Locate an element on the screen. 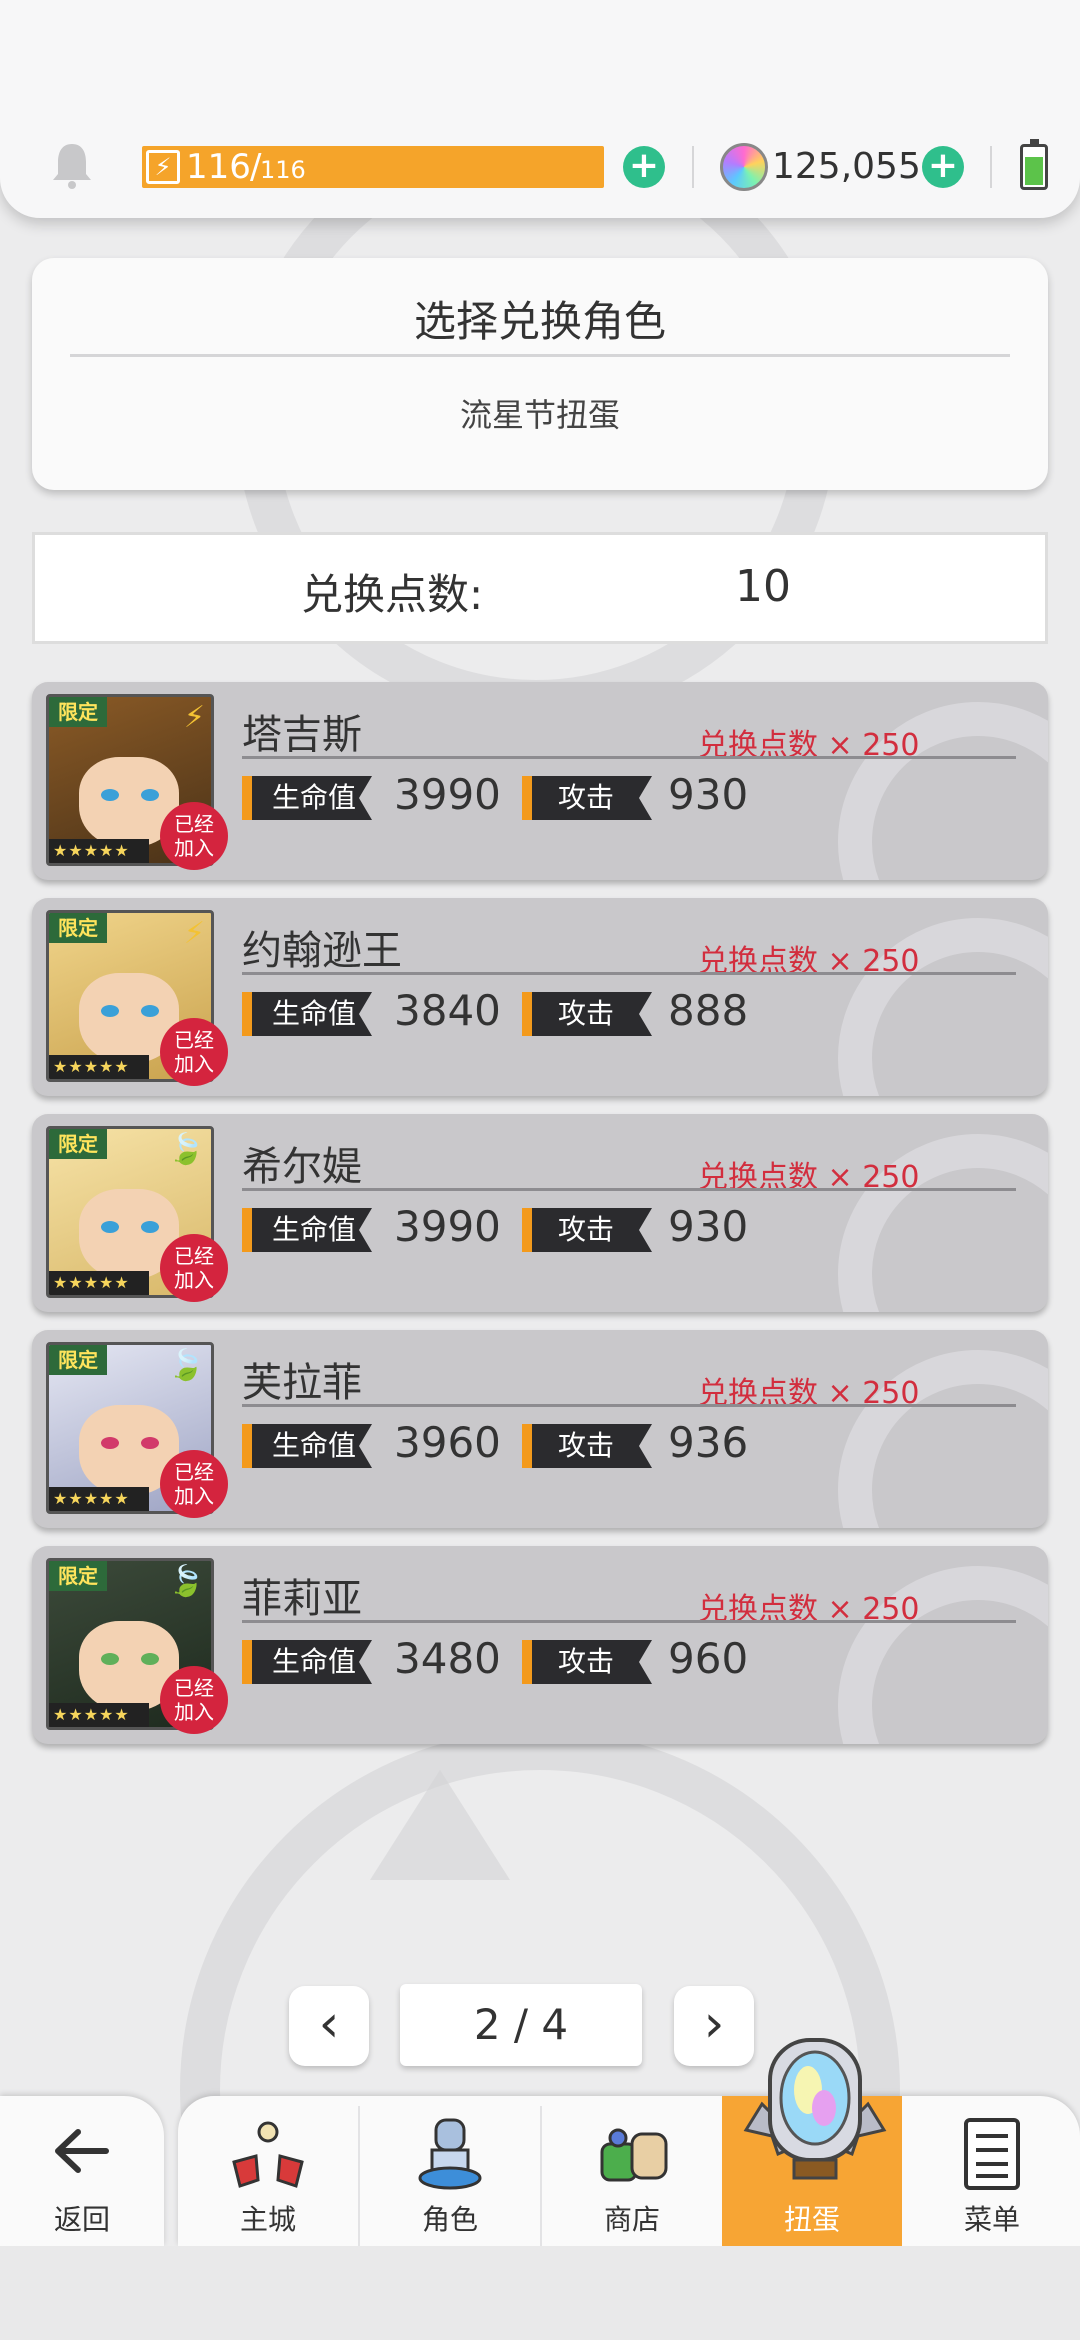  attack-value: 936 is located at coordinates (708, 1442).